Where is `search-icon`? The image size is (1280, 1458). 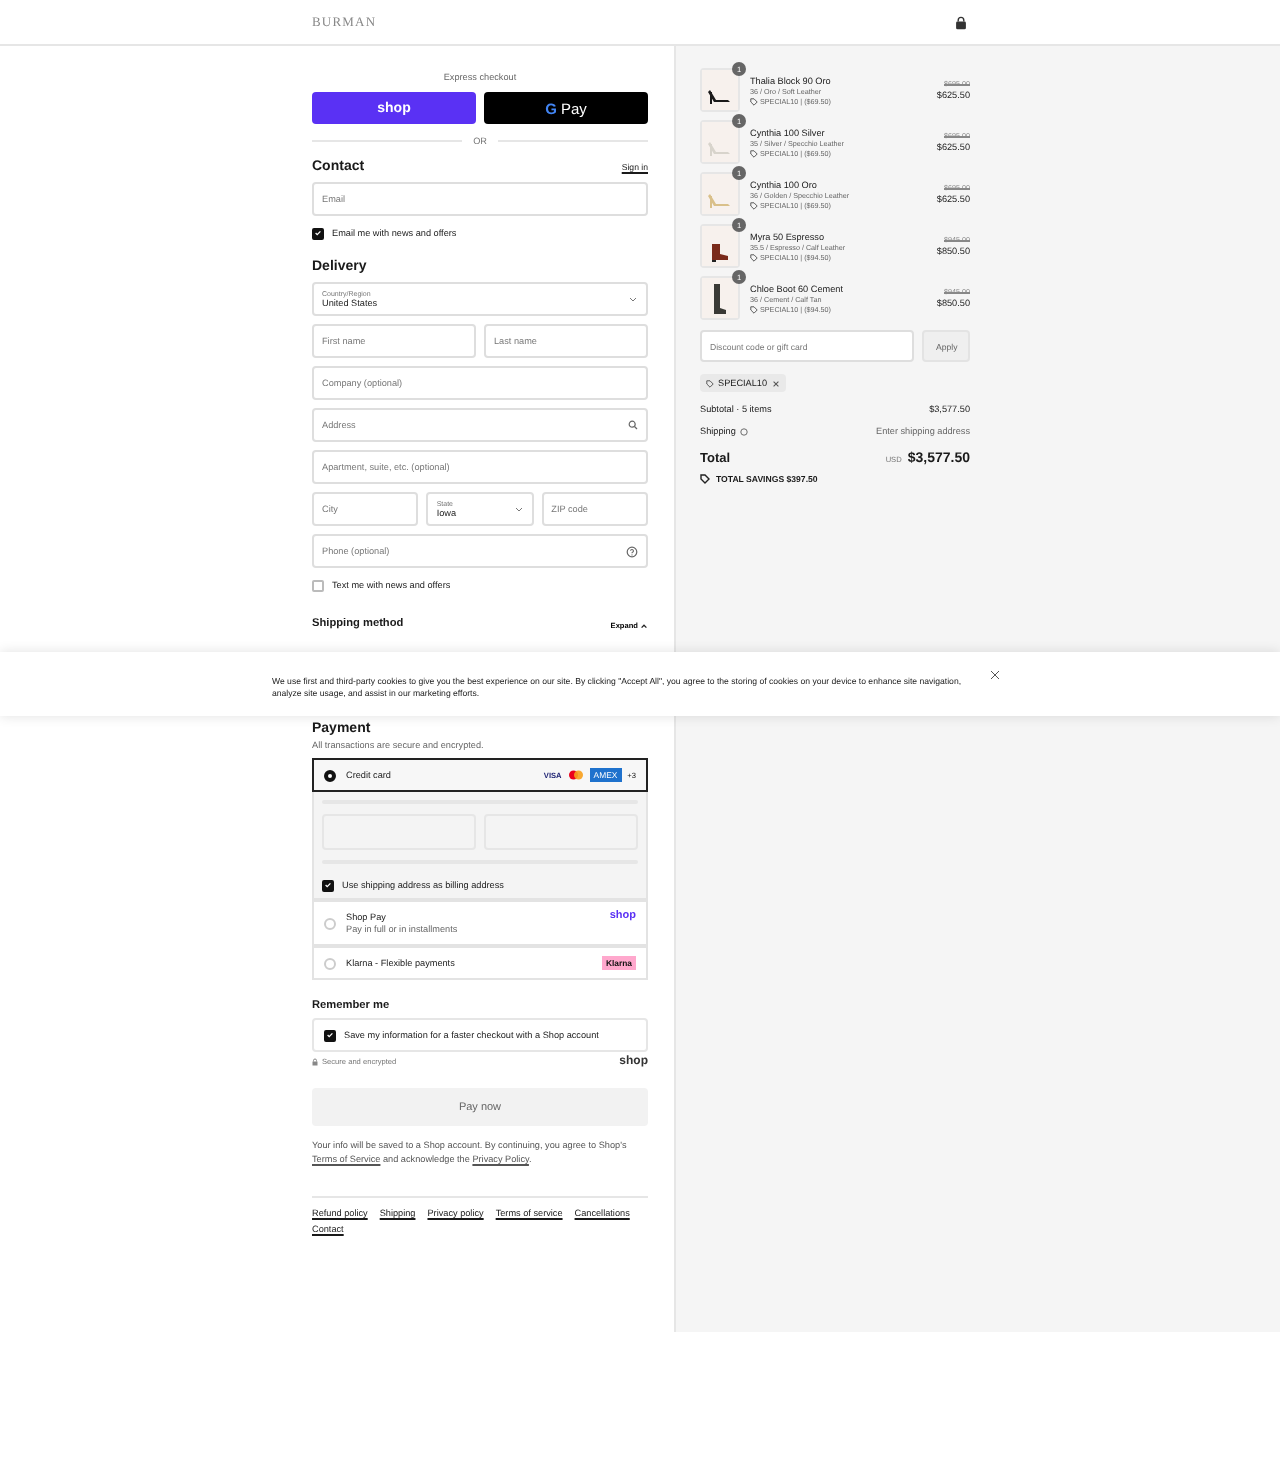
search-icon is located at coordinates (633, 425).